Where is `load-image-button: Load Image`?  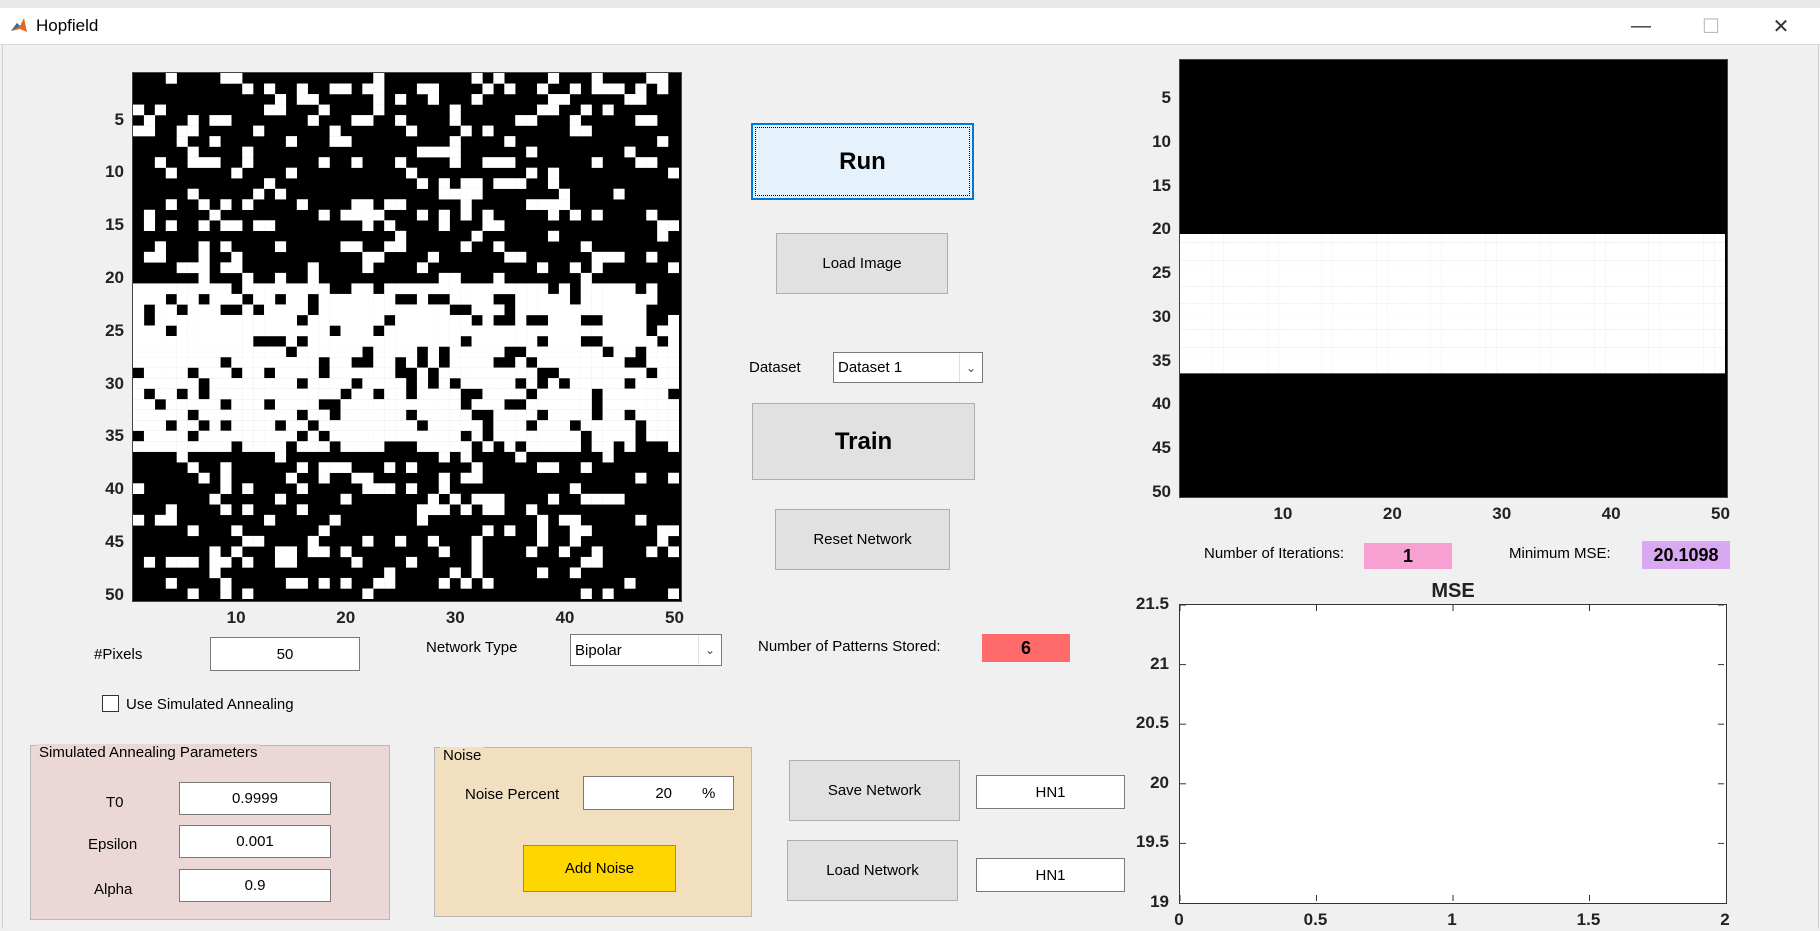
load-image-button: Load Image is located at coordinates (862, 263).